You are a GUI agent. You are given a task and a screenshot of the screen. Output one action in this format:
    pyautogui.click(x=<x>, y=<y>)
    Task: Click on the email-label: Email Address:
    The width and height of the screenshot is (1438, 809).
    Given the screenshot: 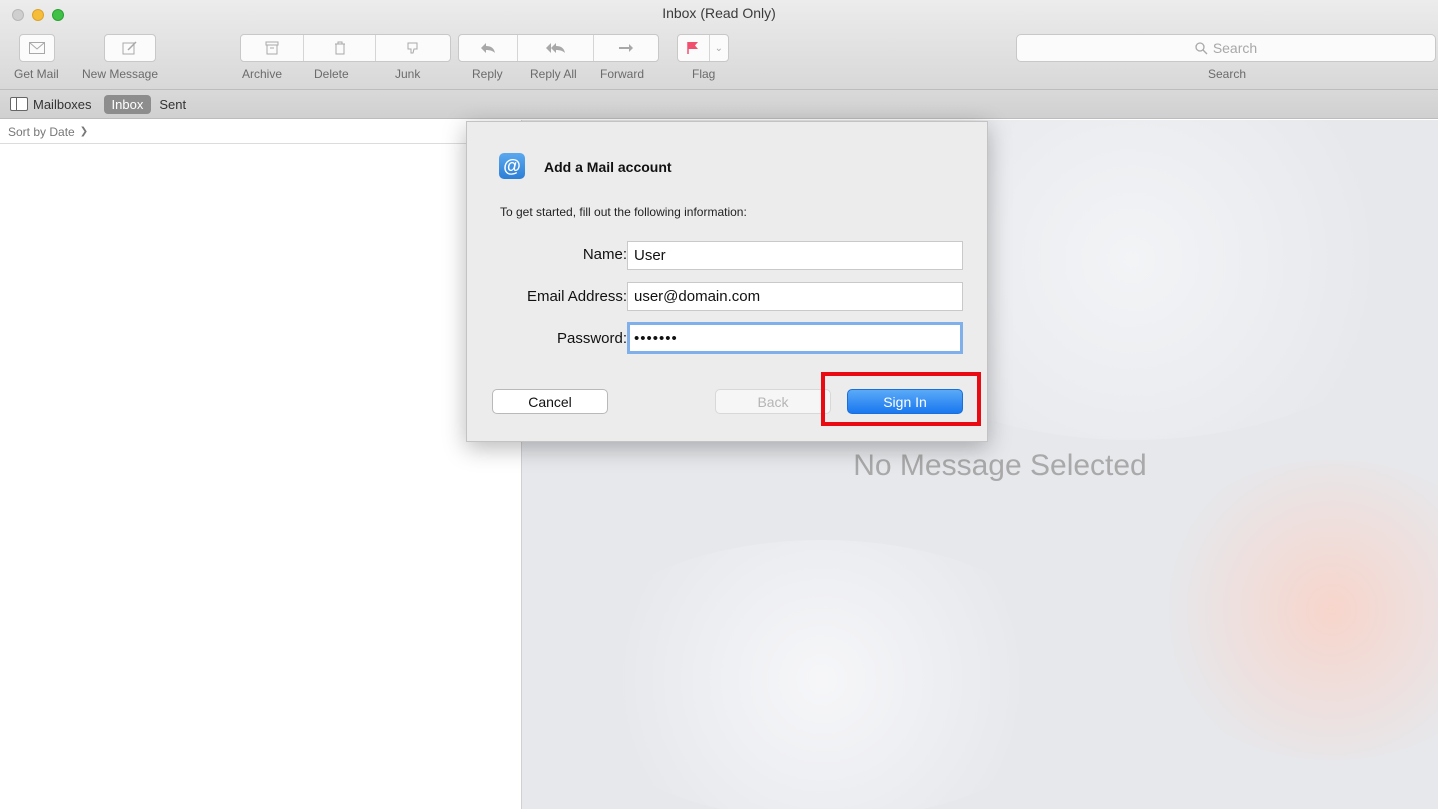 What is the action you would take?
    pyautogui.click(x=576, y=296)
    